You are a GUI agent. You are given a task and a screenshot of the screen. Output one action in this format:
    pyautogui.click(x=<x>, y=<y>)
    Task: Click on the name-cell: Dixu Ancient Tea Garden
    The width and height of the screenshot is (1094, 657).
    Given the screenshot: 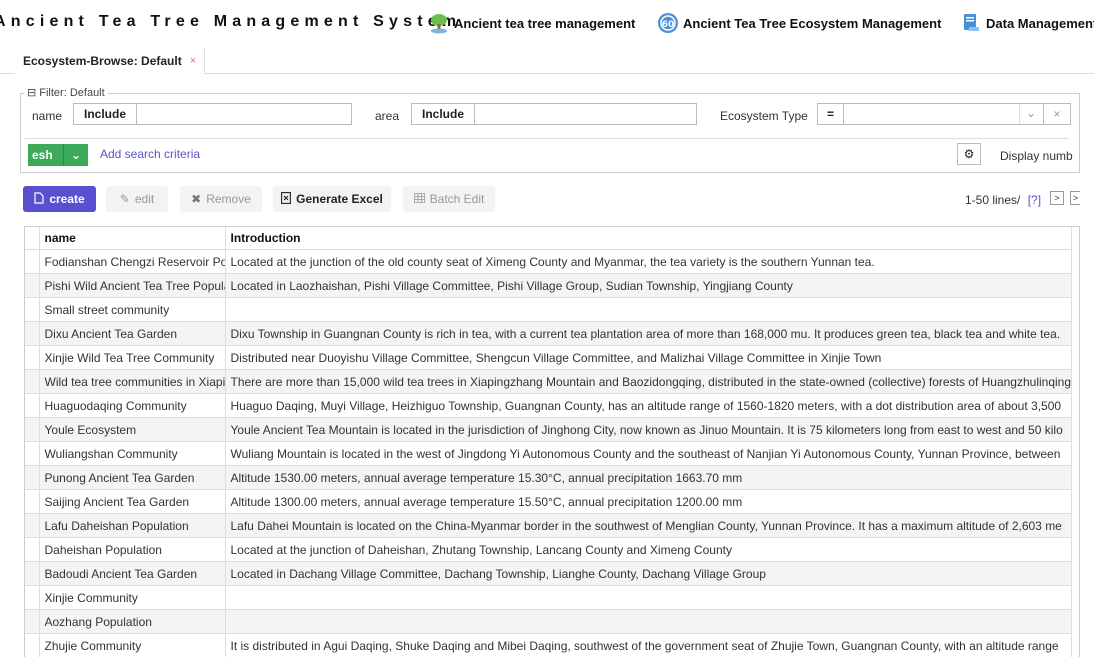 What is the action you would take?
    pyautogui.click(x=132, y=333)
    